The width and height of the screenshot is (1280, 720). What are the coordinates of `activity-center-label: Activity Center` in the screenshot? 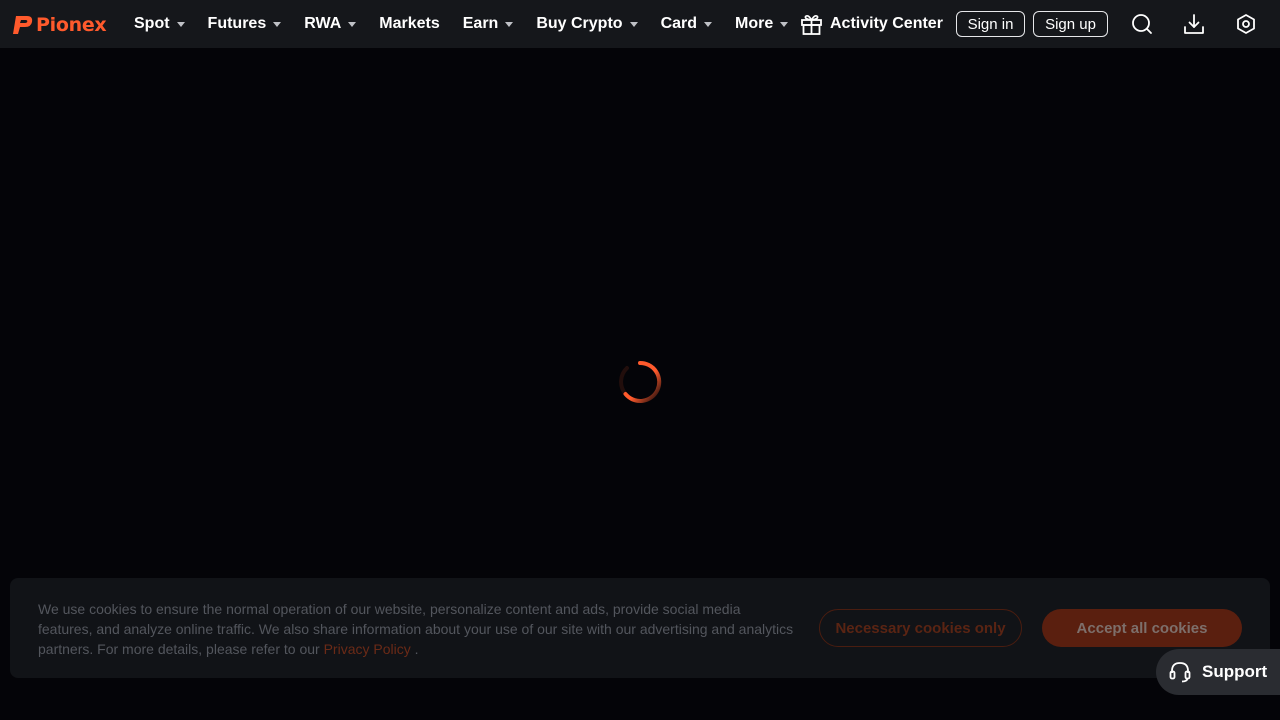 It's located at (886, 23).